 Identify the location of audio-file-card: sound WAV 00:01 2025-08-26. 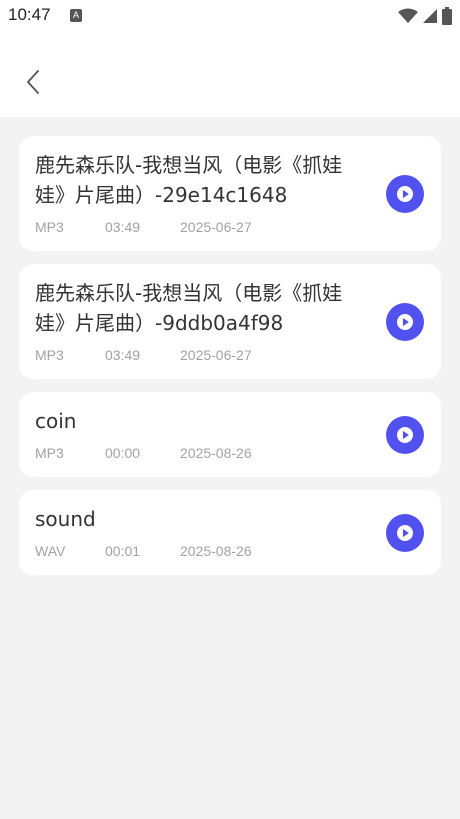
(230, 532).